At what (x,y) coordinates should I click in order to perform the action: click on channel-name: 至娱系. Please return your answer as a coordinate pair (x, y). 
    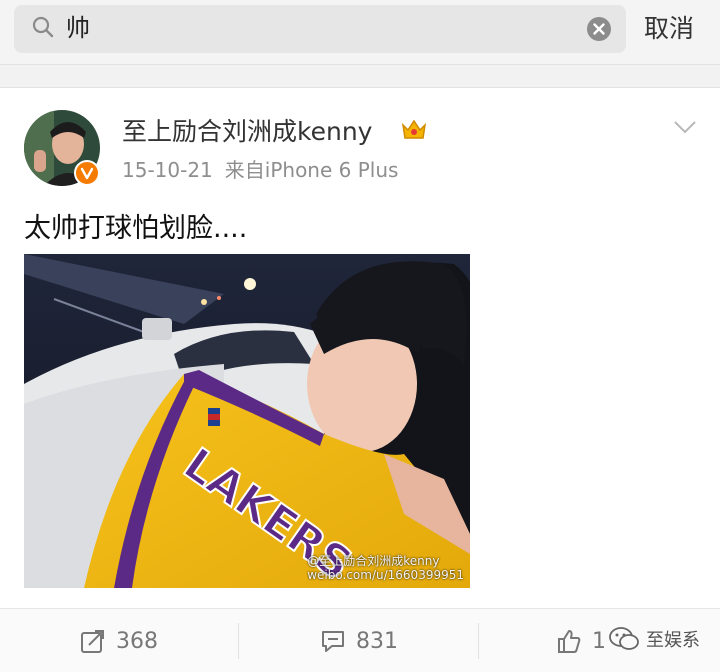
    Looking at the image, I should click on (673, 640).